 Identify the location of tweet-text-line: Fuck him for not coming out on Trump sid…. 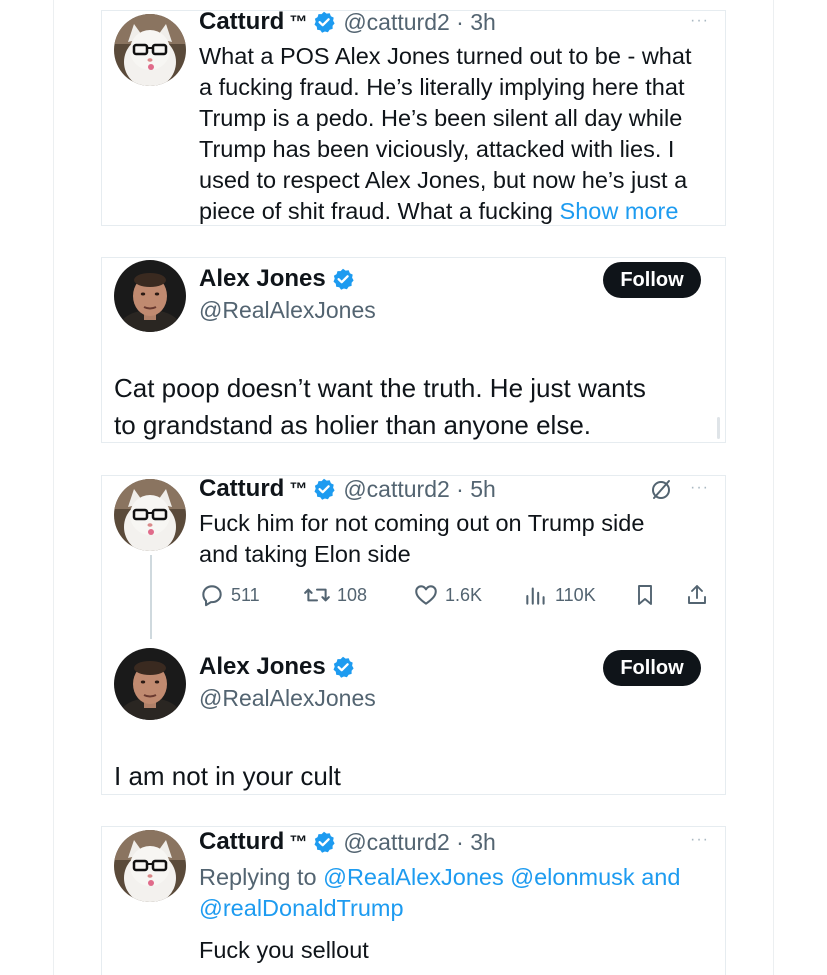
(422, 523).